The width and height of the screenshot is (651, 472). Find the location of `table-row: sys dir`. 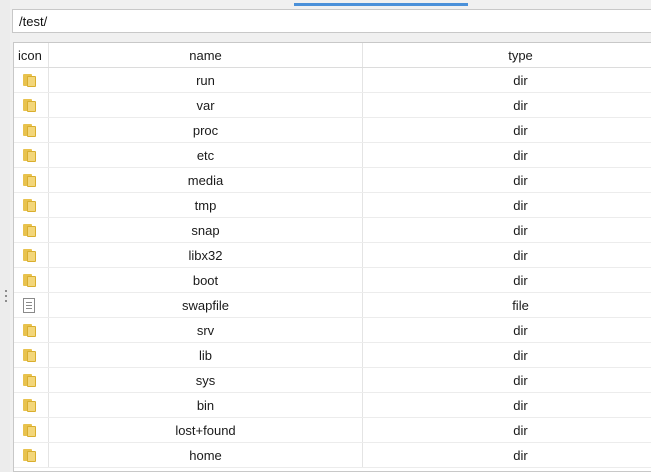

table-row: sys dir is located at coordinates (332, 380).